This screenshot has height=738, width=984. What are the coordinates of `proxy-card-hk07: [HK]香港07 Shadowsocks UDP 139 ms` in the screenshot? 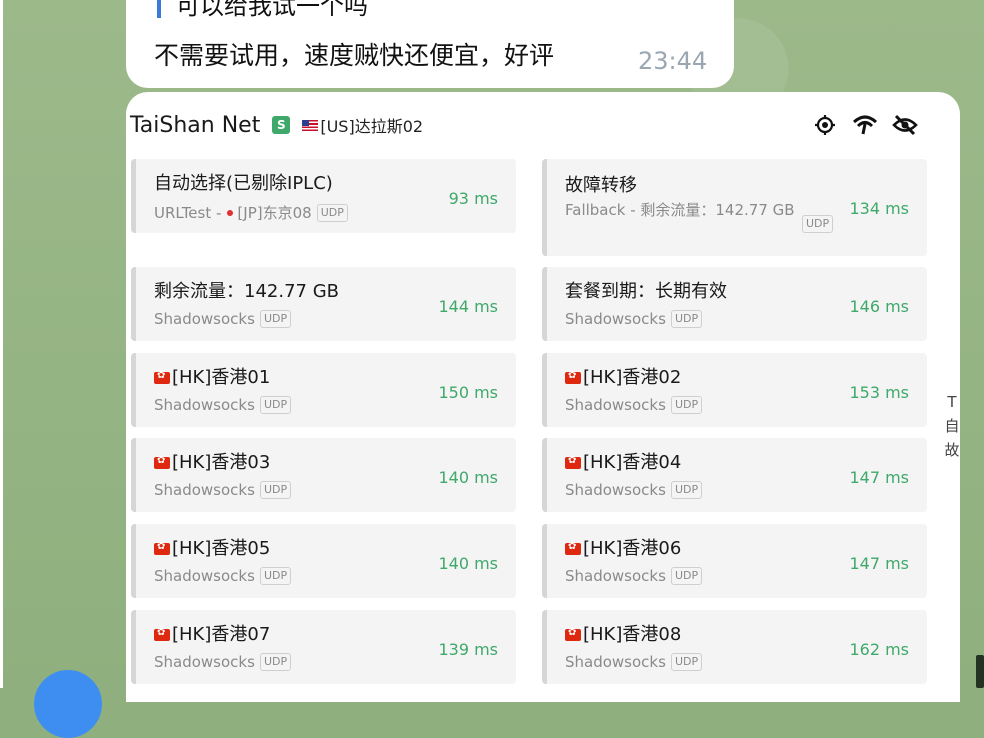 It's located at (323, 647).